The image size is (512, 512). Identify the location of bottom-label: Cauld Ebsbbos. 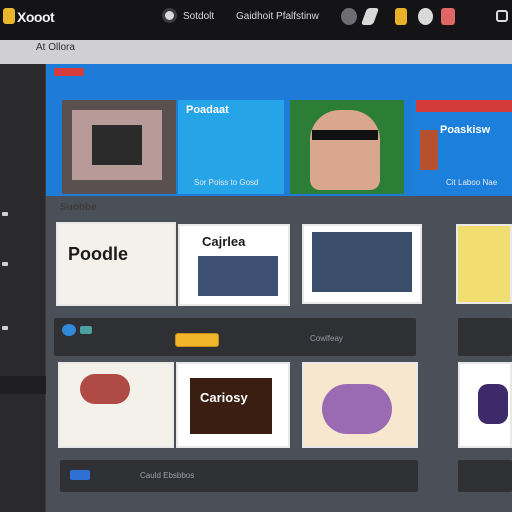
(167, 475).